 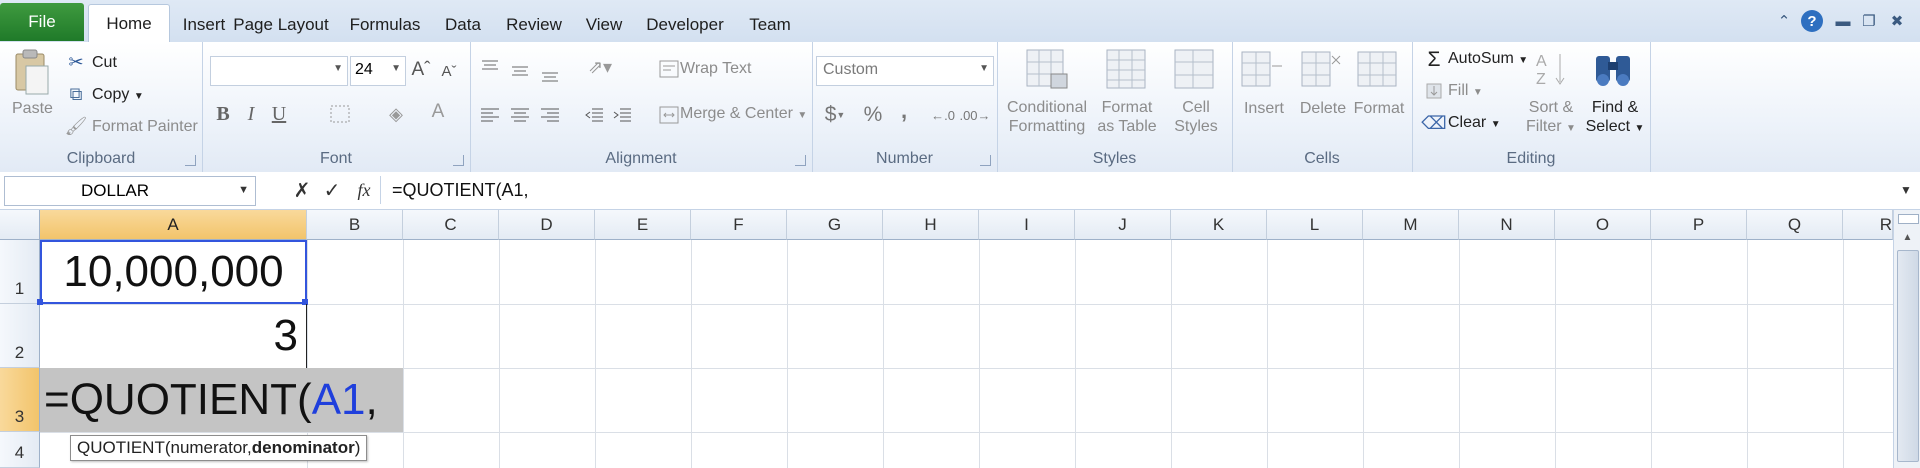 I want to click on column-header: O, so click(x=1603, y=225).